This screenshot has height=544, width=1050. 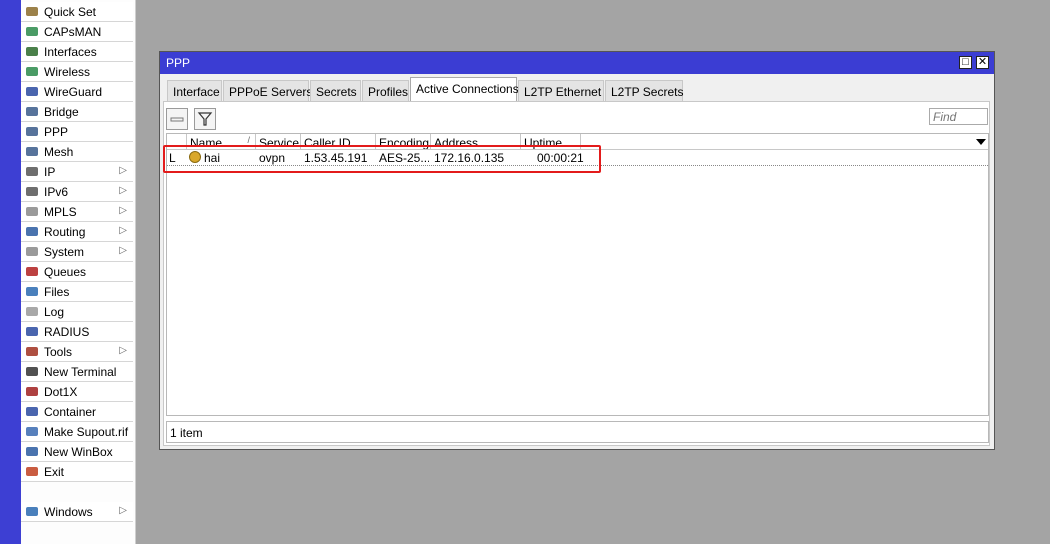 What do you see at coordinates (32, 231) in the screenshot?
I see `routing-icon` at bounding box center [32, 231].